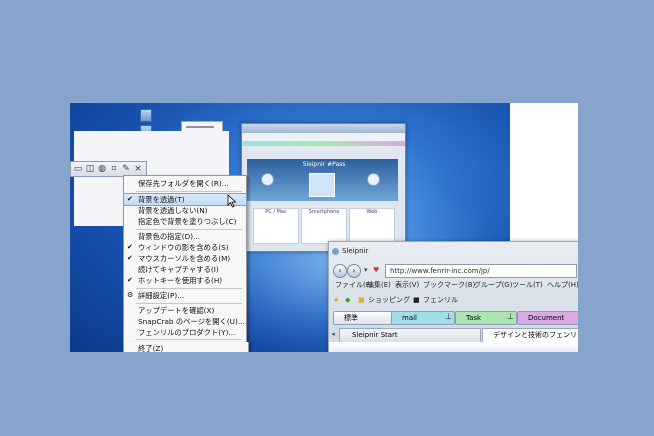  Describe the element at coordinates (276, 226) in the screenshot. I see `thumbnail-card: PC / Mac` at that location.